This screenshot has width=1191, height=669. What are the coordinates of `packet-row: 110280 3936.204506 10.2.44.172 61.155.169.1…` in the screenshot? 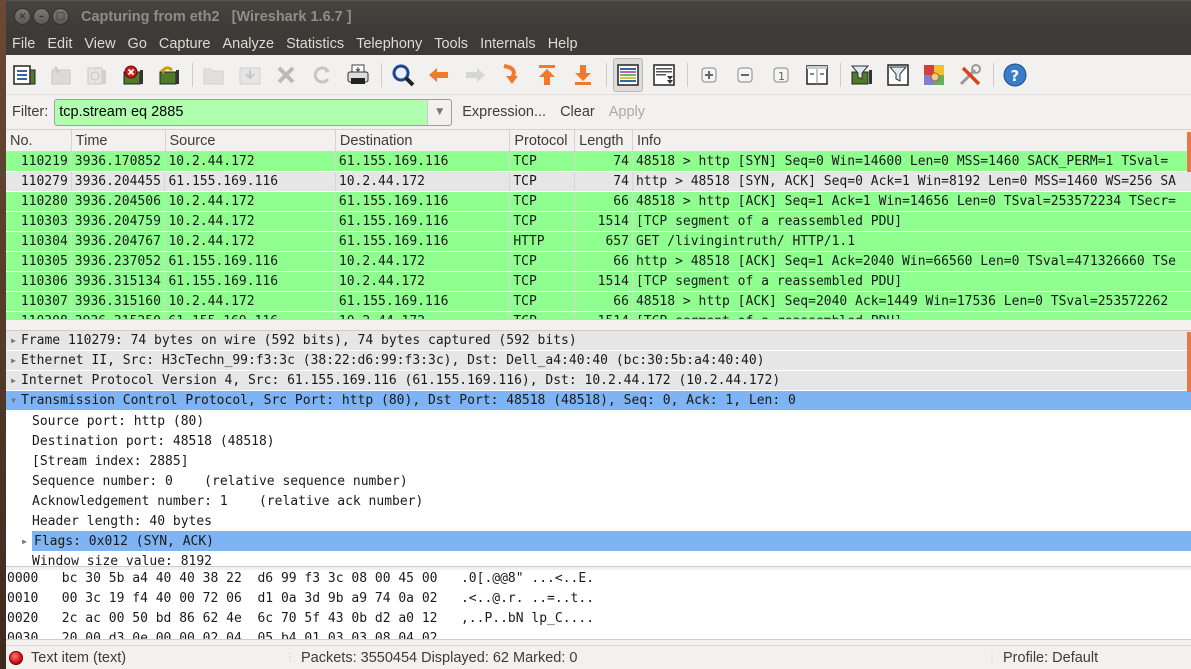 It's located at (598, 202).